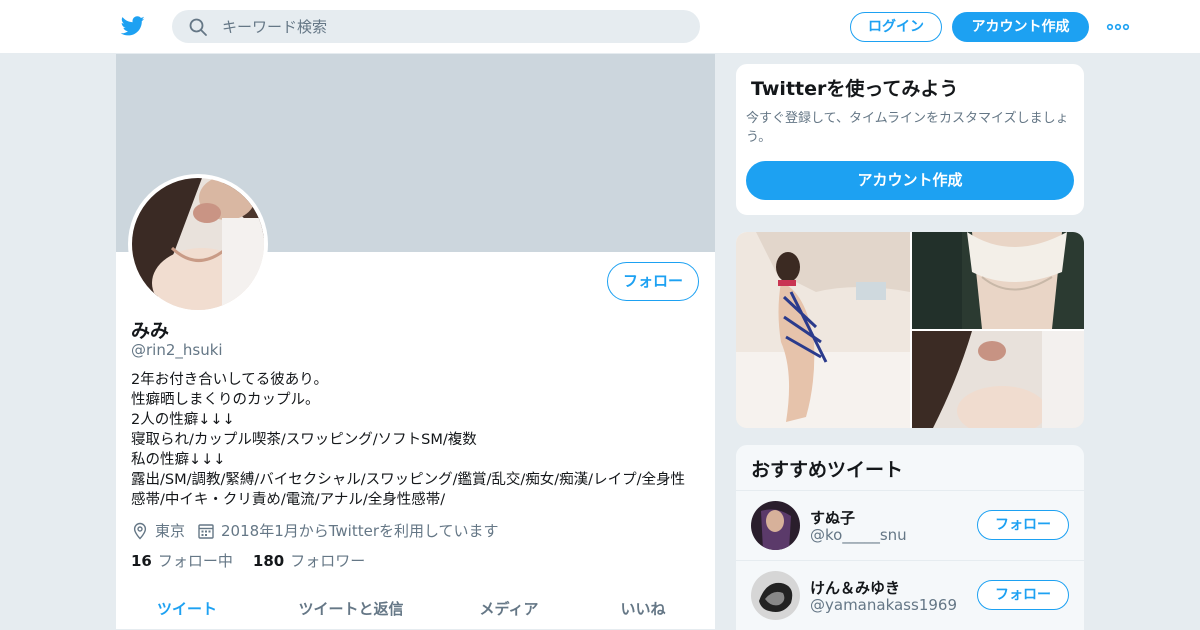 This screenshot has height=630, width=1200. What do you see at coordinates (206, 531) in the screenshot?
I see `calendar-icon` at bounding box center [206, 531].